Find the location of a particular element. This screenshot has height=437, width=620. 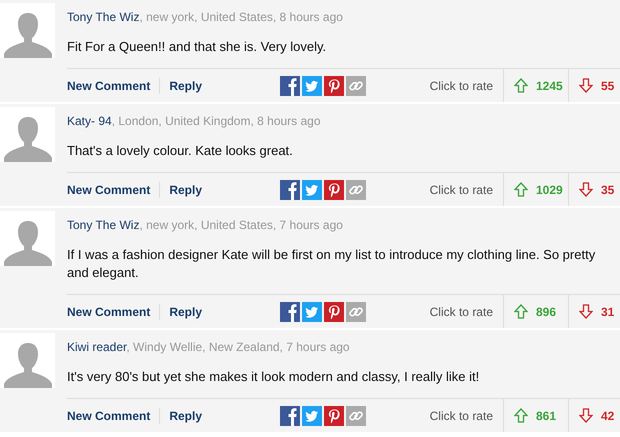

downvote-button: 42 is located at coordinates (594, 415).